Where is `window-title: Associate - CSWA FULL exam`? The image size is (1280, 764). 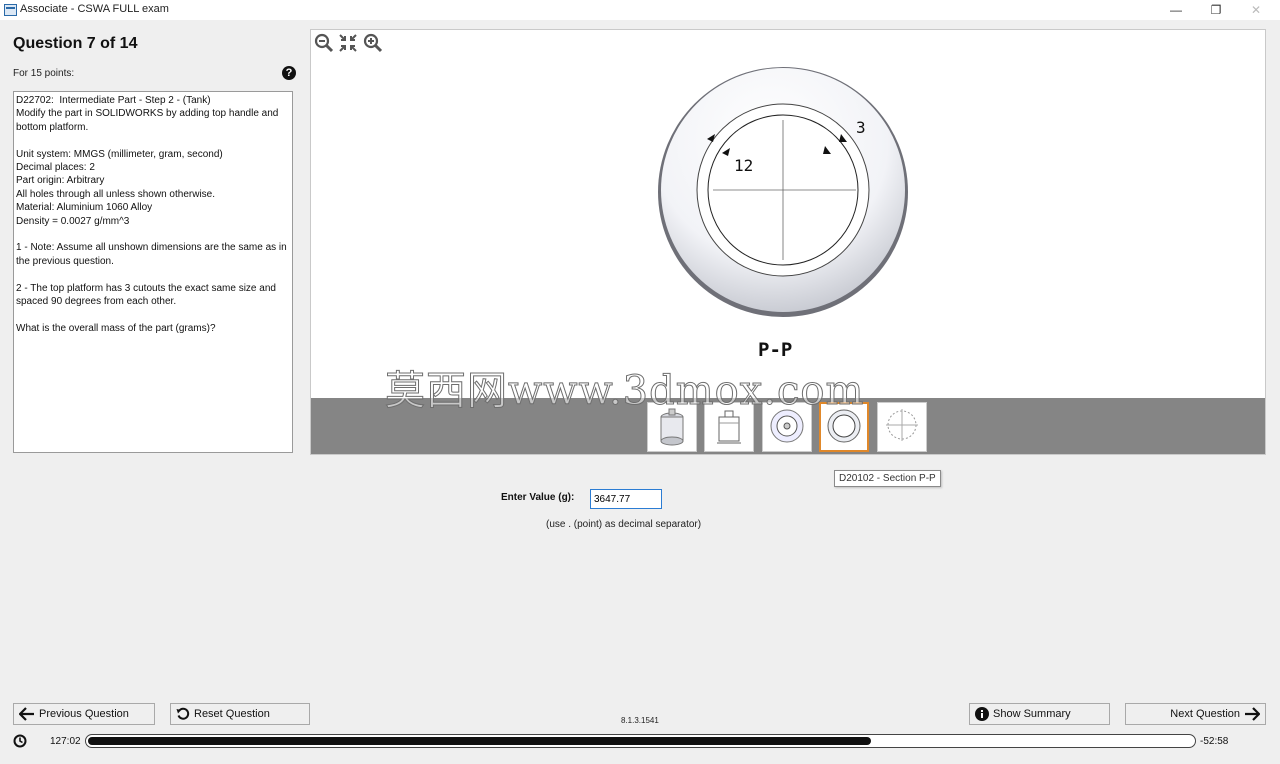
window-title: Associate - CSWA FULL exam is located at coordinates (94, 9).